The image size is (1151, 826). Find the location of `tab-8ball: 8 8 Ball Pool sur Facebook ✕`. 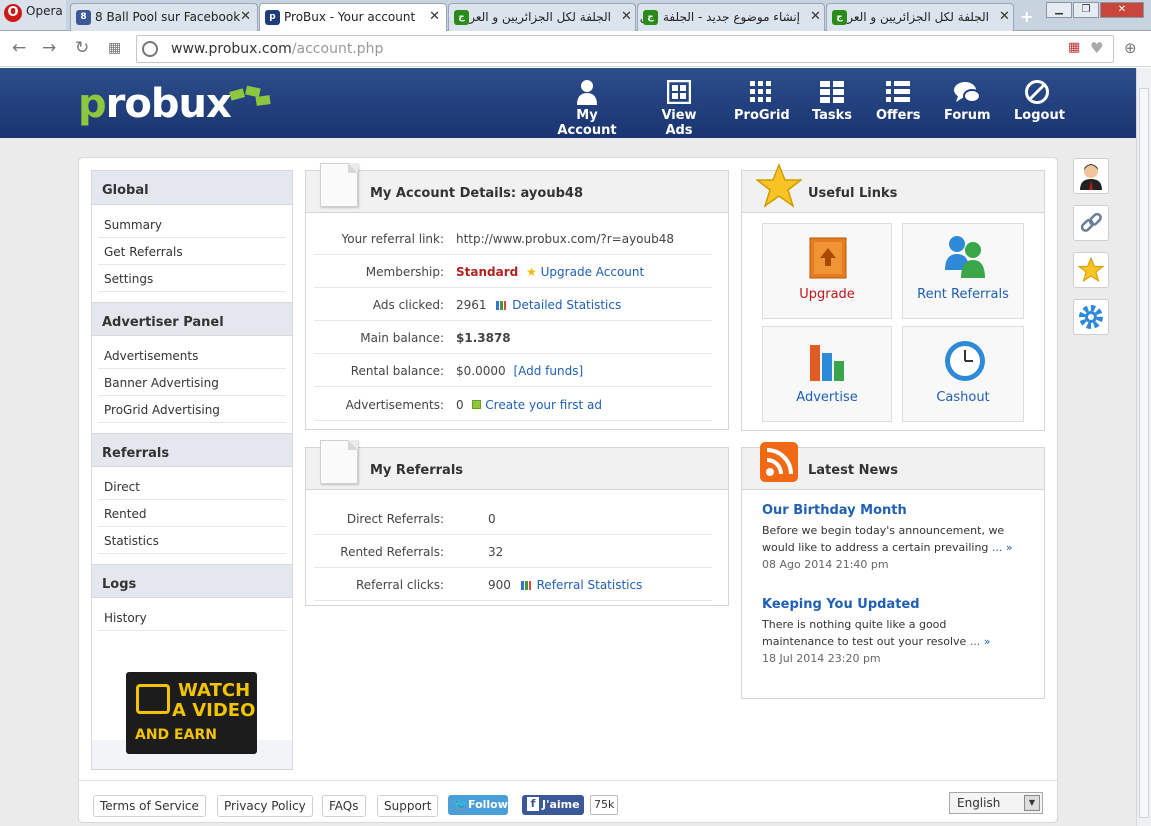

tab-8ball: 8 8 Ball Pool sur Facebook ✕ is located at coordinates (164, 17).